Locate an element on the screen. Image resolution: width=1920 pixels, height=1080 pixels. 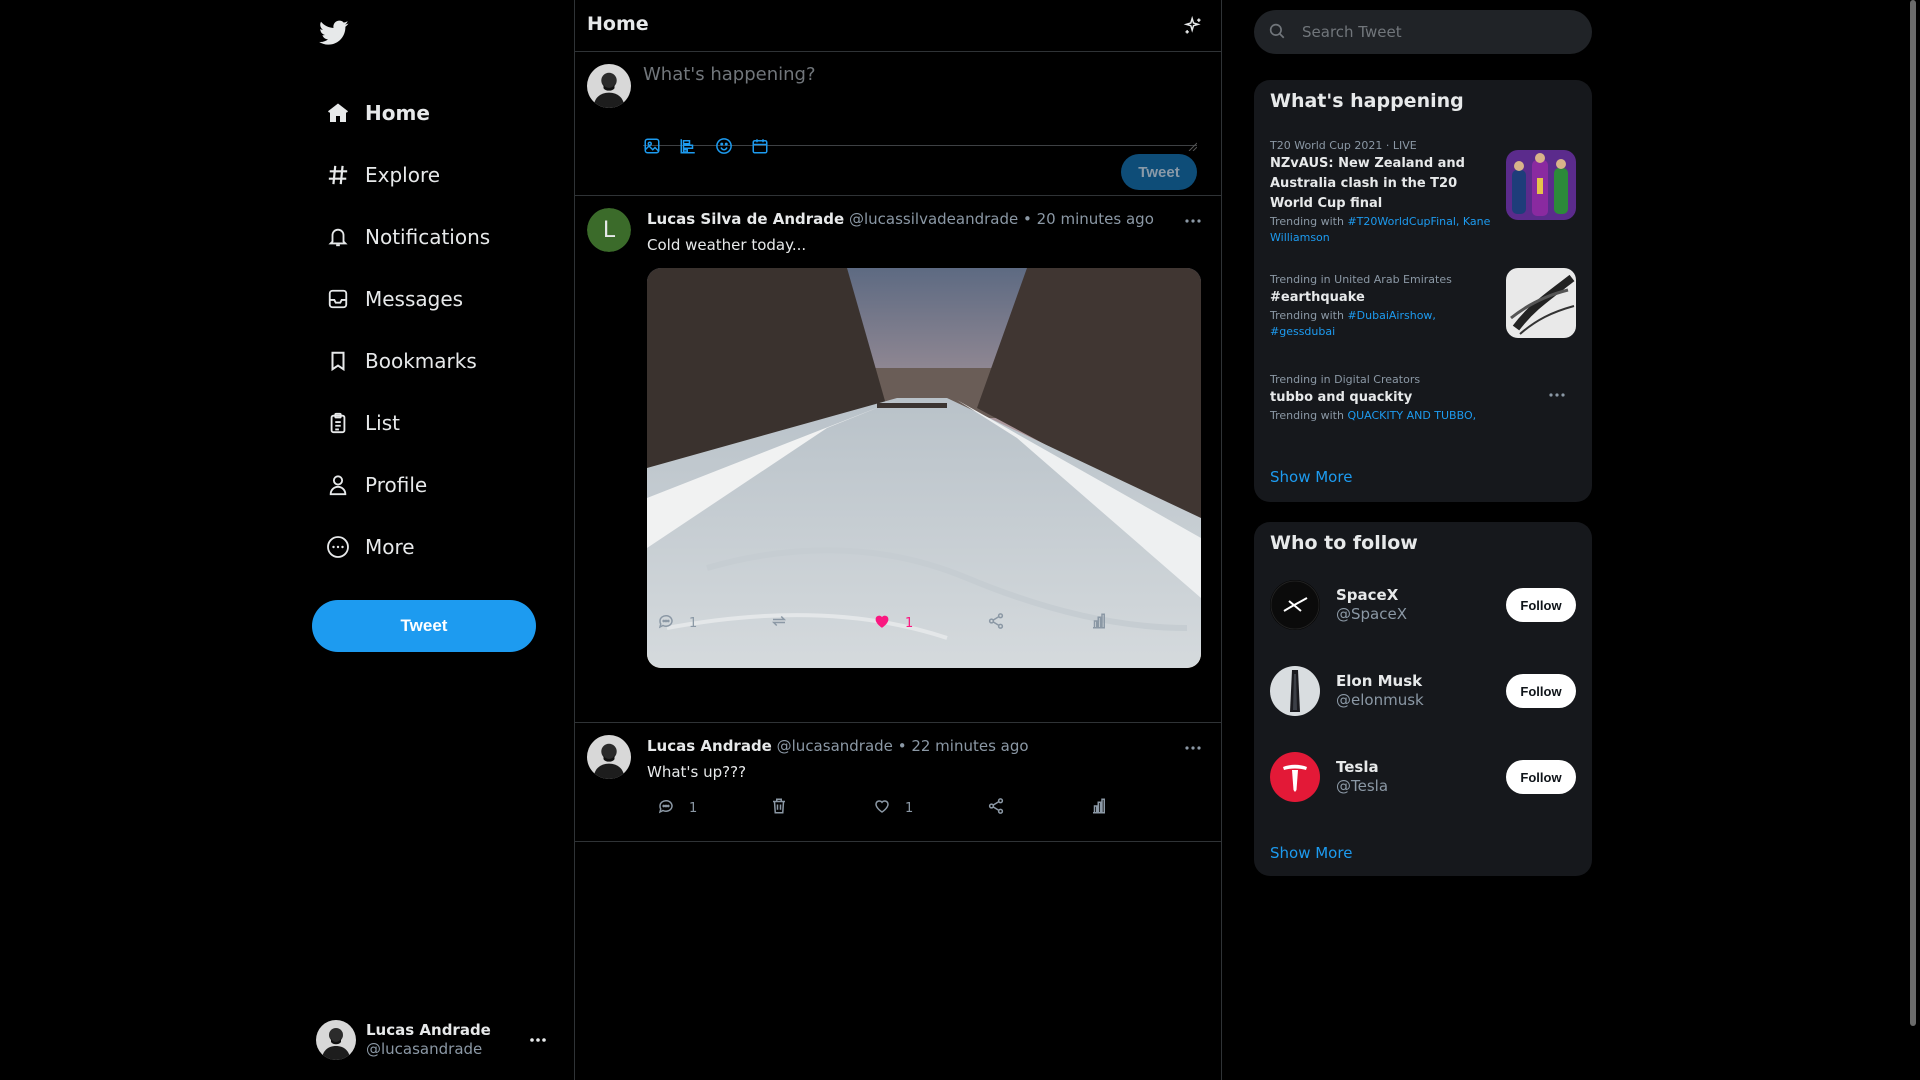
trend-with: Trending with QUACKITY AND TUBBO, is located at coordinates (1383, 416).